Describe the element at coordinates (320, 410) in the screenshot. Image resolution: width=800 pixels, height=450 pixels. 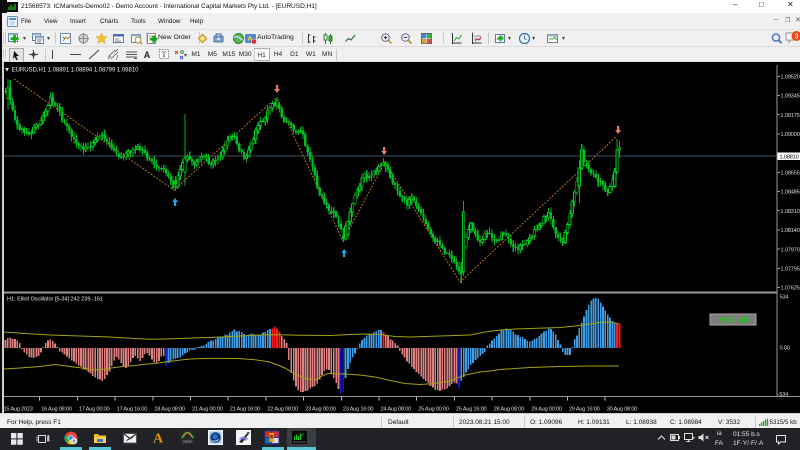
I see `svg-text: 23 Aug 00:00` at that location.